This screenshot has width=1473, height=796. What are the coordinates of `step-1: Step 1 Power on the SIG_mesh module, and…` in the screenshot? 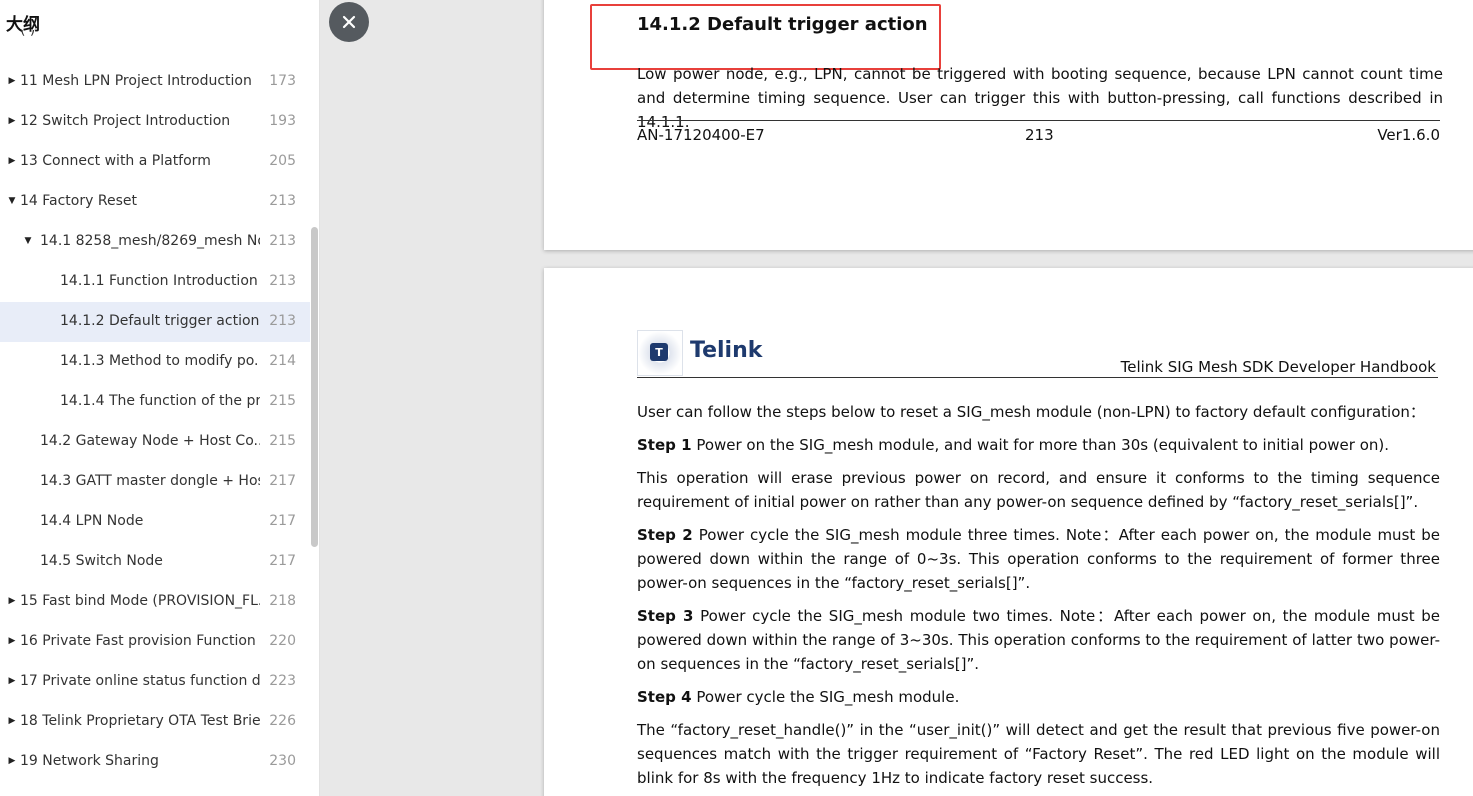 It's located at (1038, 445).